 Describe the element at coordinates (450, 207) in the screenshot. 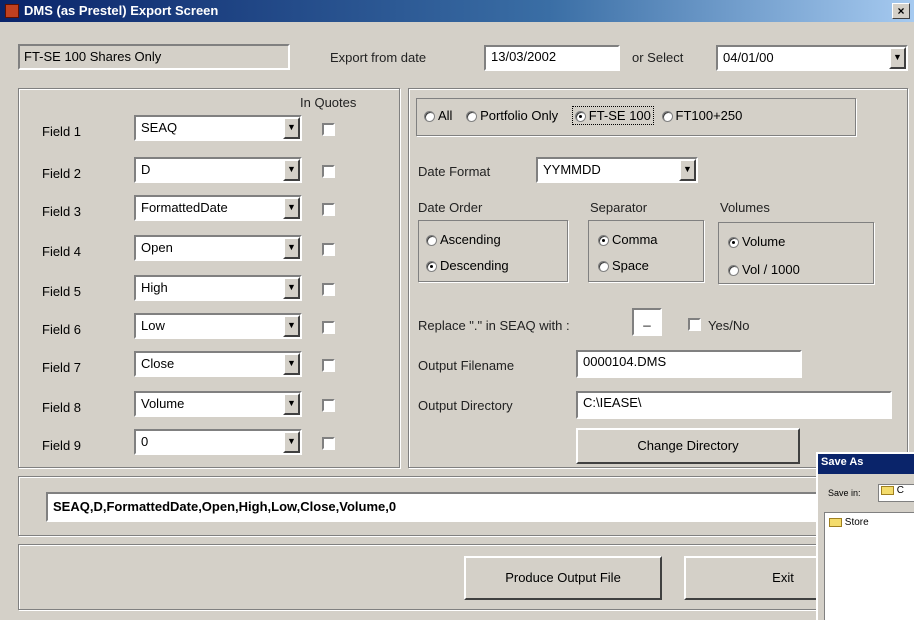

I see `date-order-label: Date Order` at that location.